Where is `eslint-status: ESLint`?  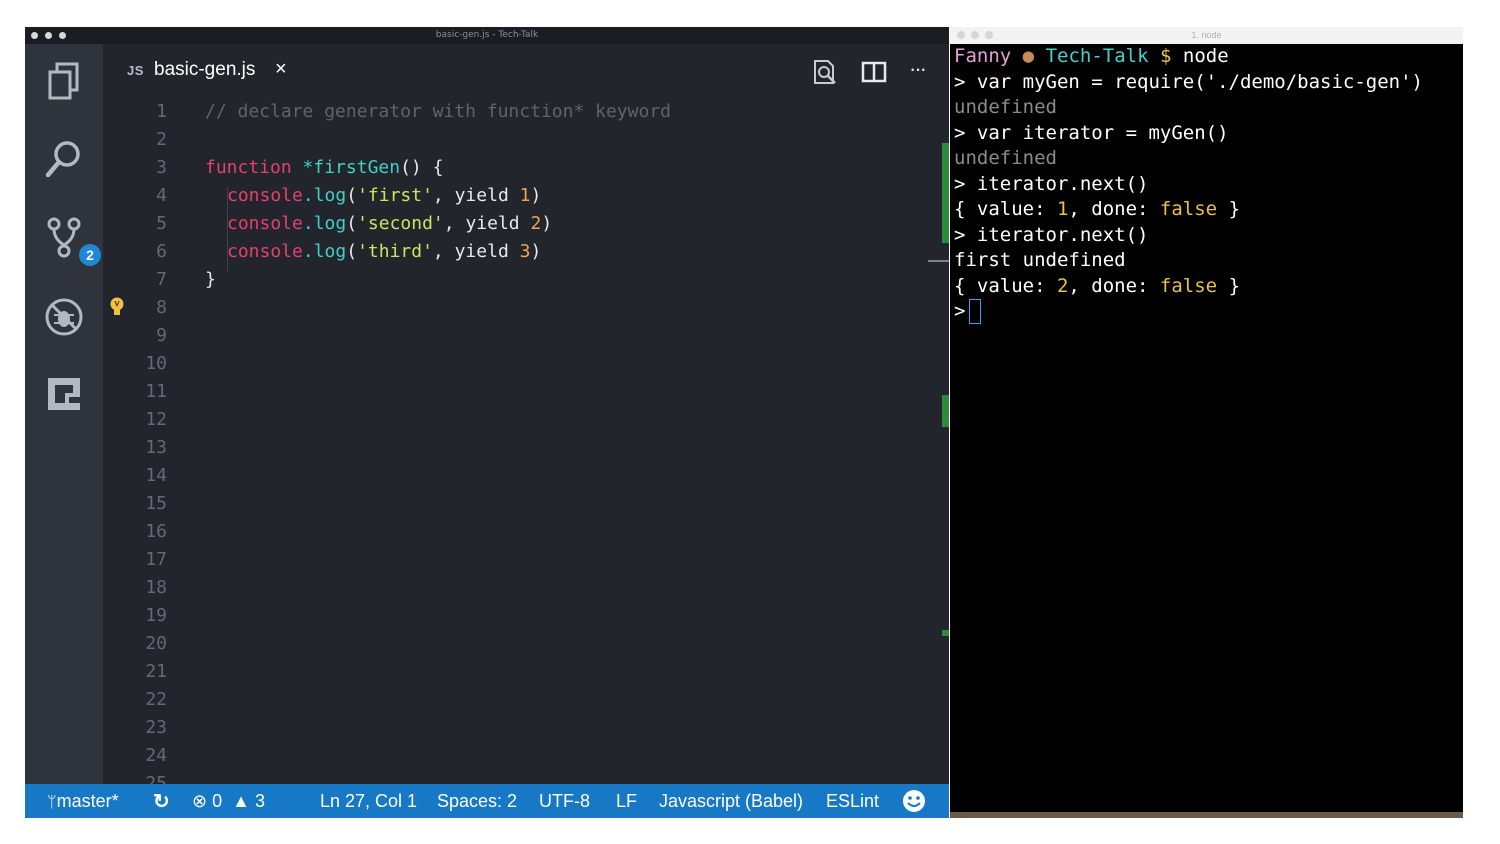
eslint-status: ESLint is located at coordinates (852, 801).